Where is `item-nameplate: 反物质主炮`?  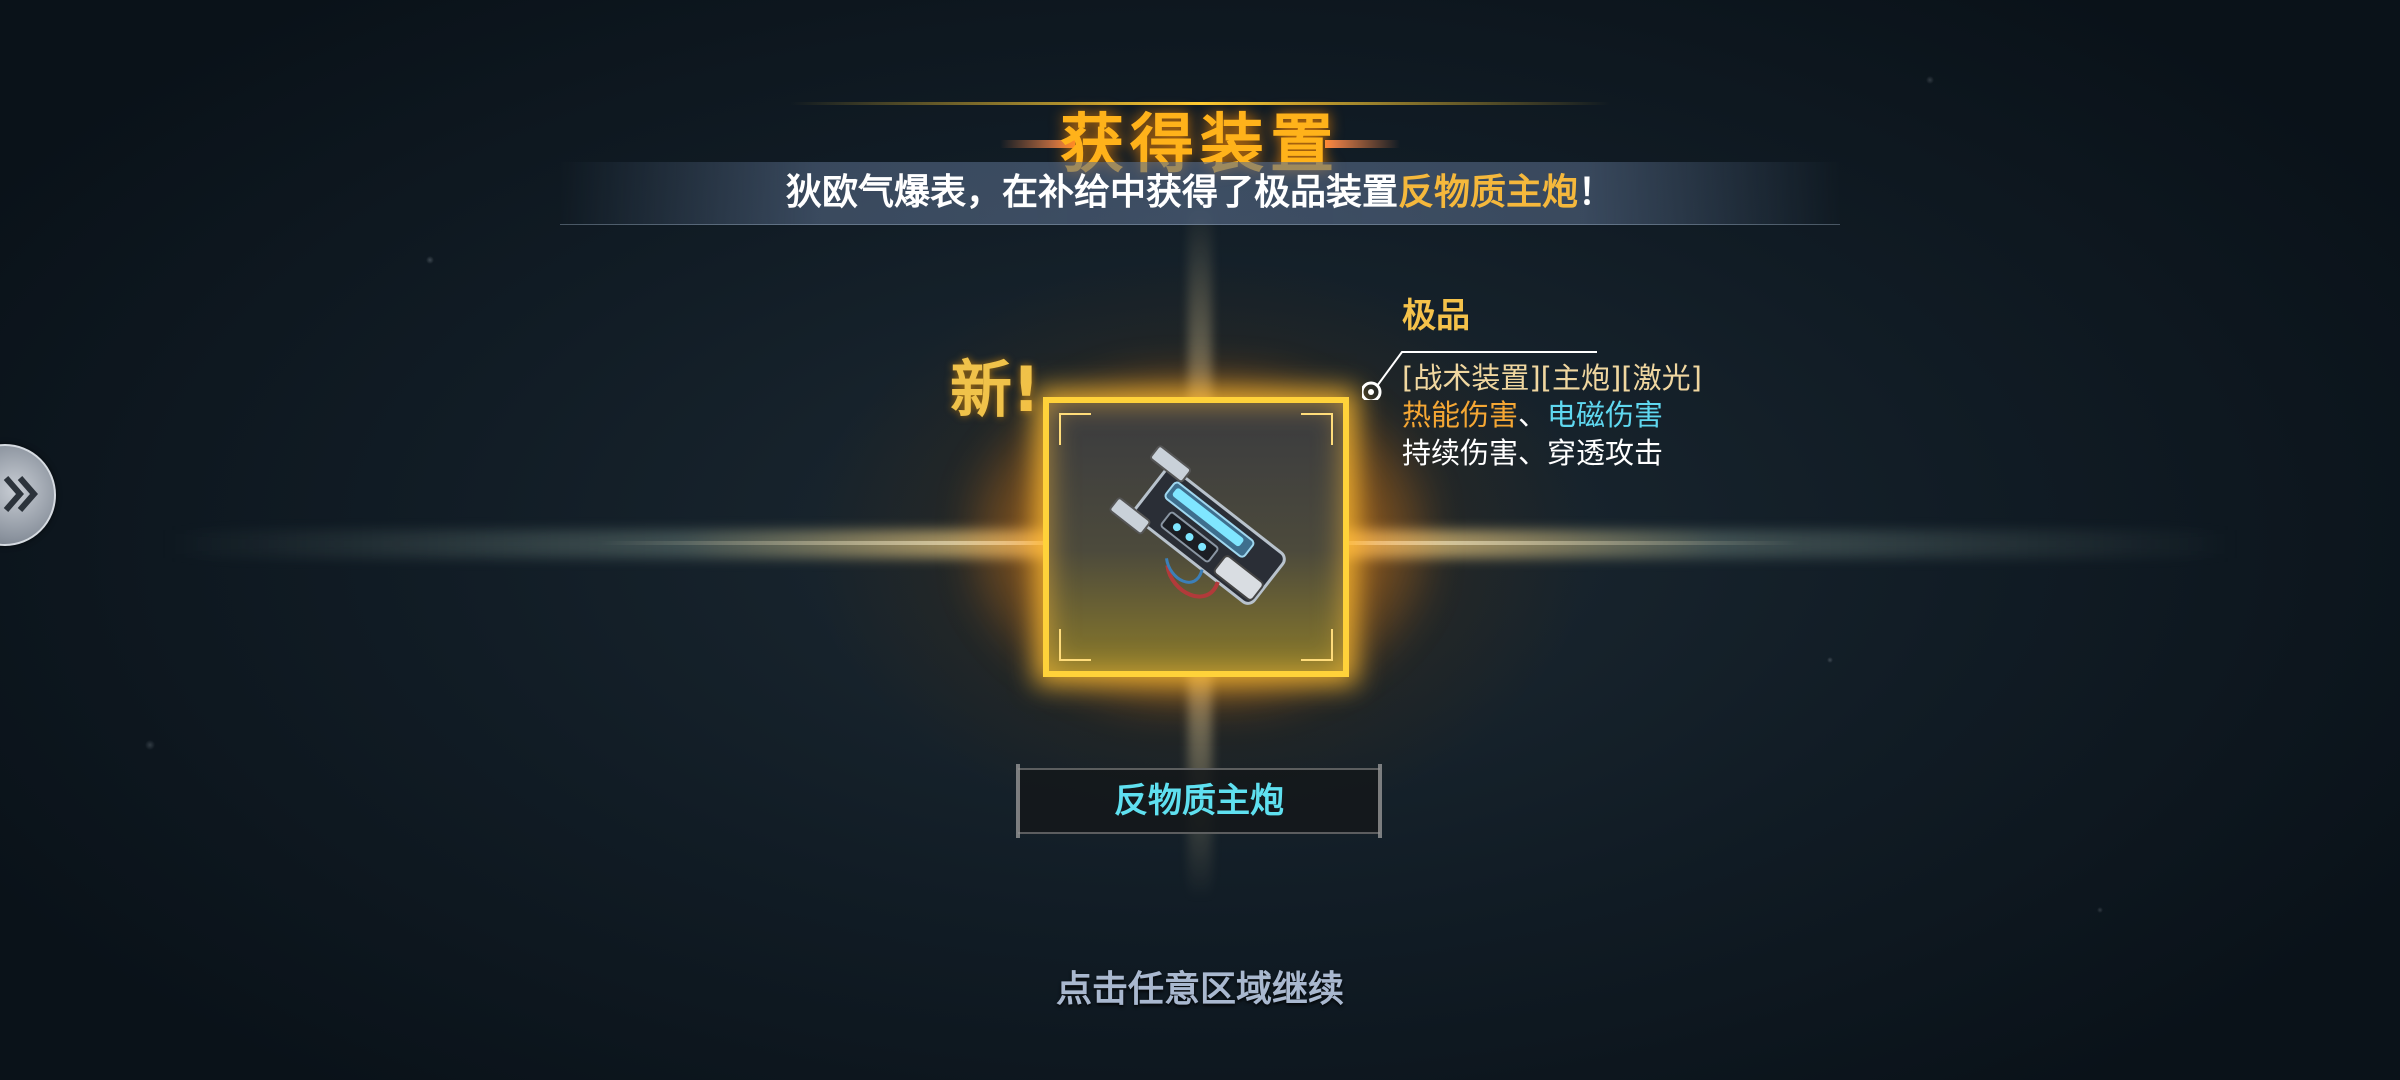 item-nameplate: 反物质主炮 is located at coordinates (1199, 801).